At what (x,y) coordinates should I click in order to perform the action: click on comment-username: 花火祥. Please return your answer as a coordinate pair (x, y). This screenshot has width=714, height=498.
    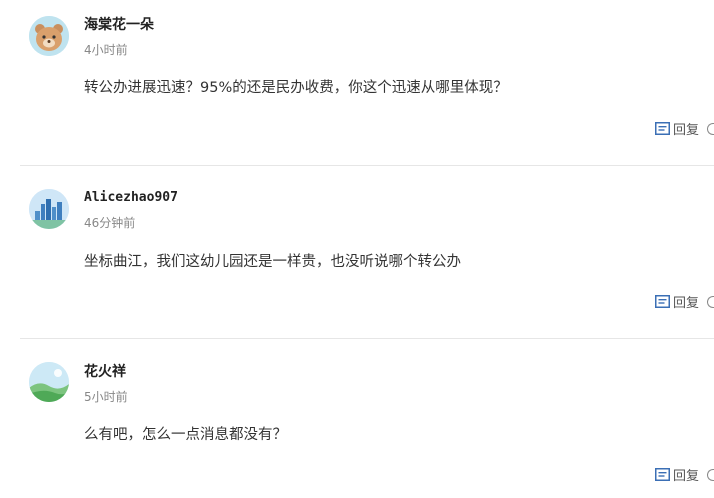
    Looking at the image, I should click on (105, 371).